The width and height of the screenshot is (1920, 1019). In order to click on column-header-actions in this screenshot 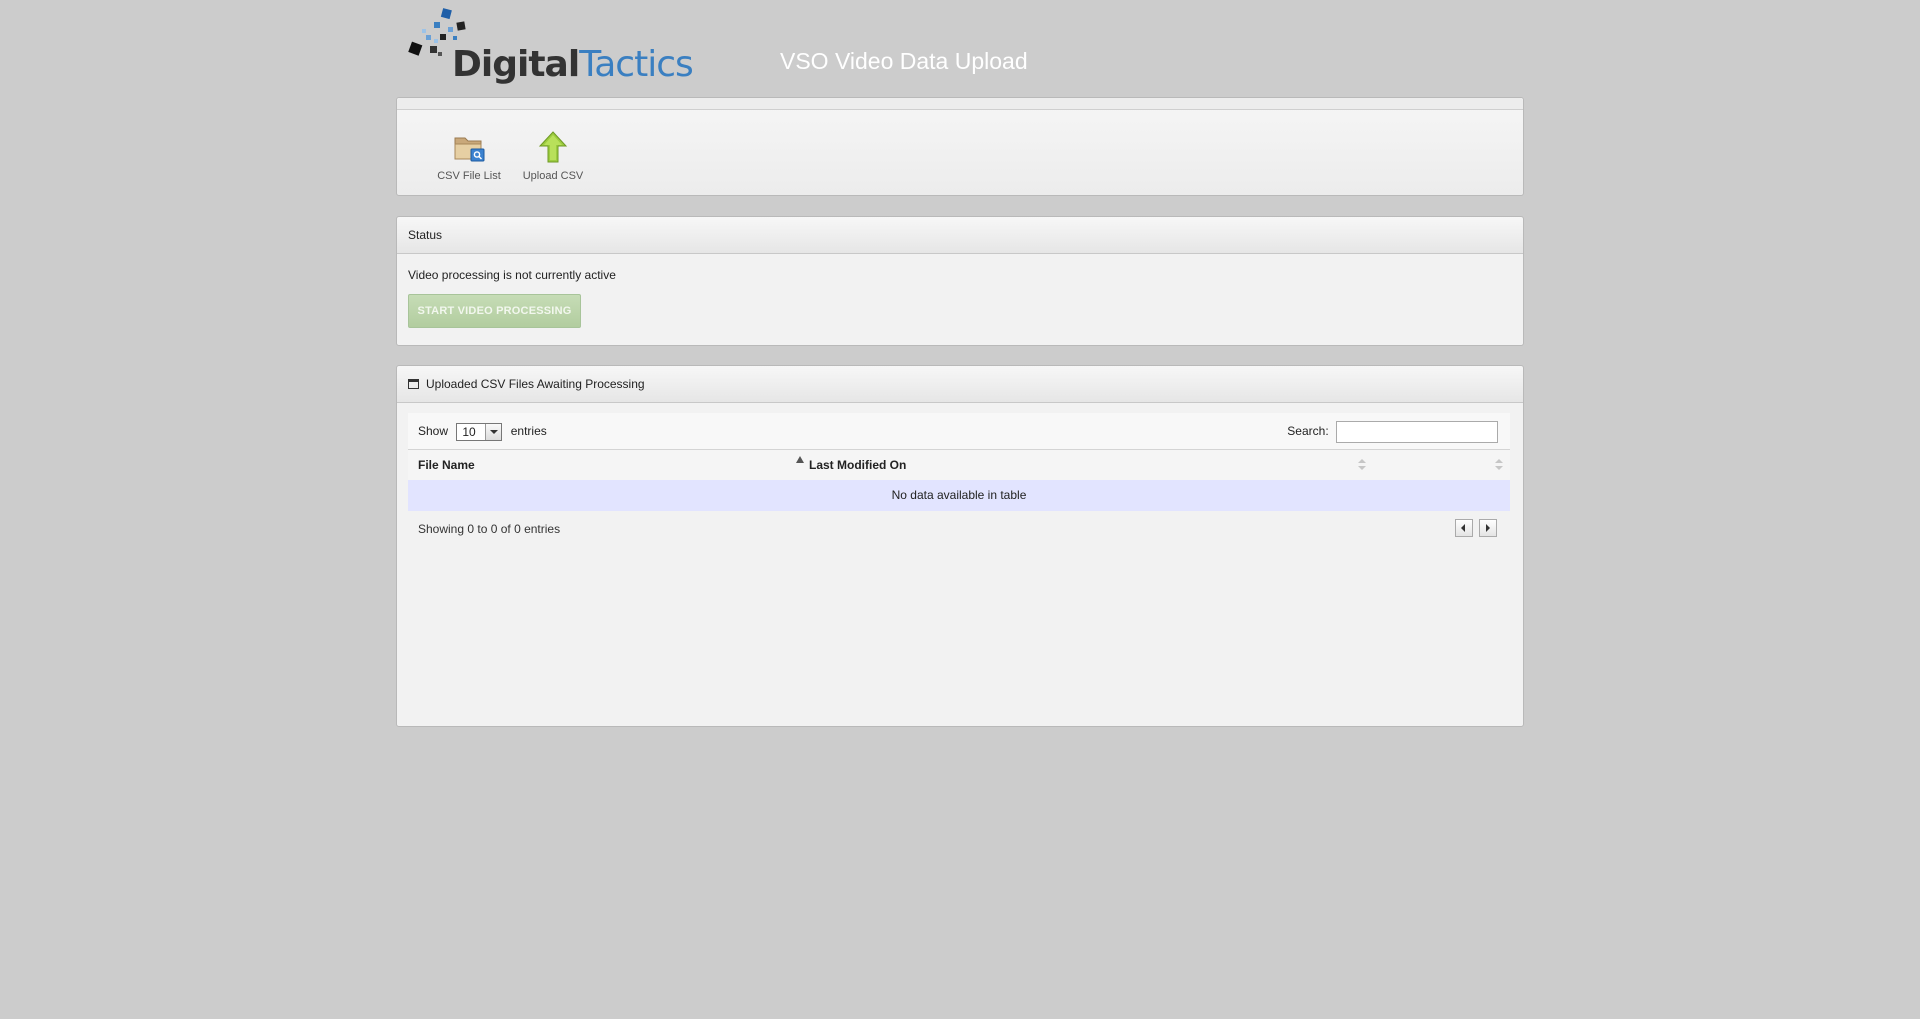, I will do `click(1446, 465)`.